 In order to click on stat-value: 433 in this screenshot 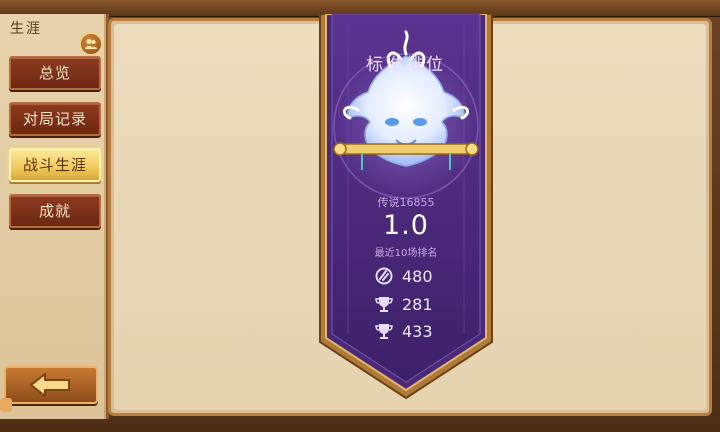, I will do `click(417, 331)`.